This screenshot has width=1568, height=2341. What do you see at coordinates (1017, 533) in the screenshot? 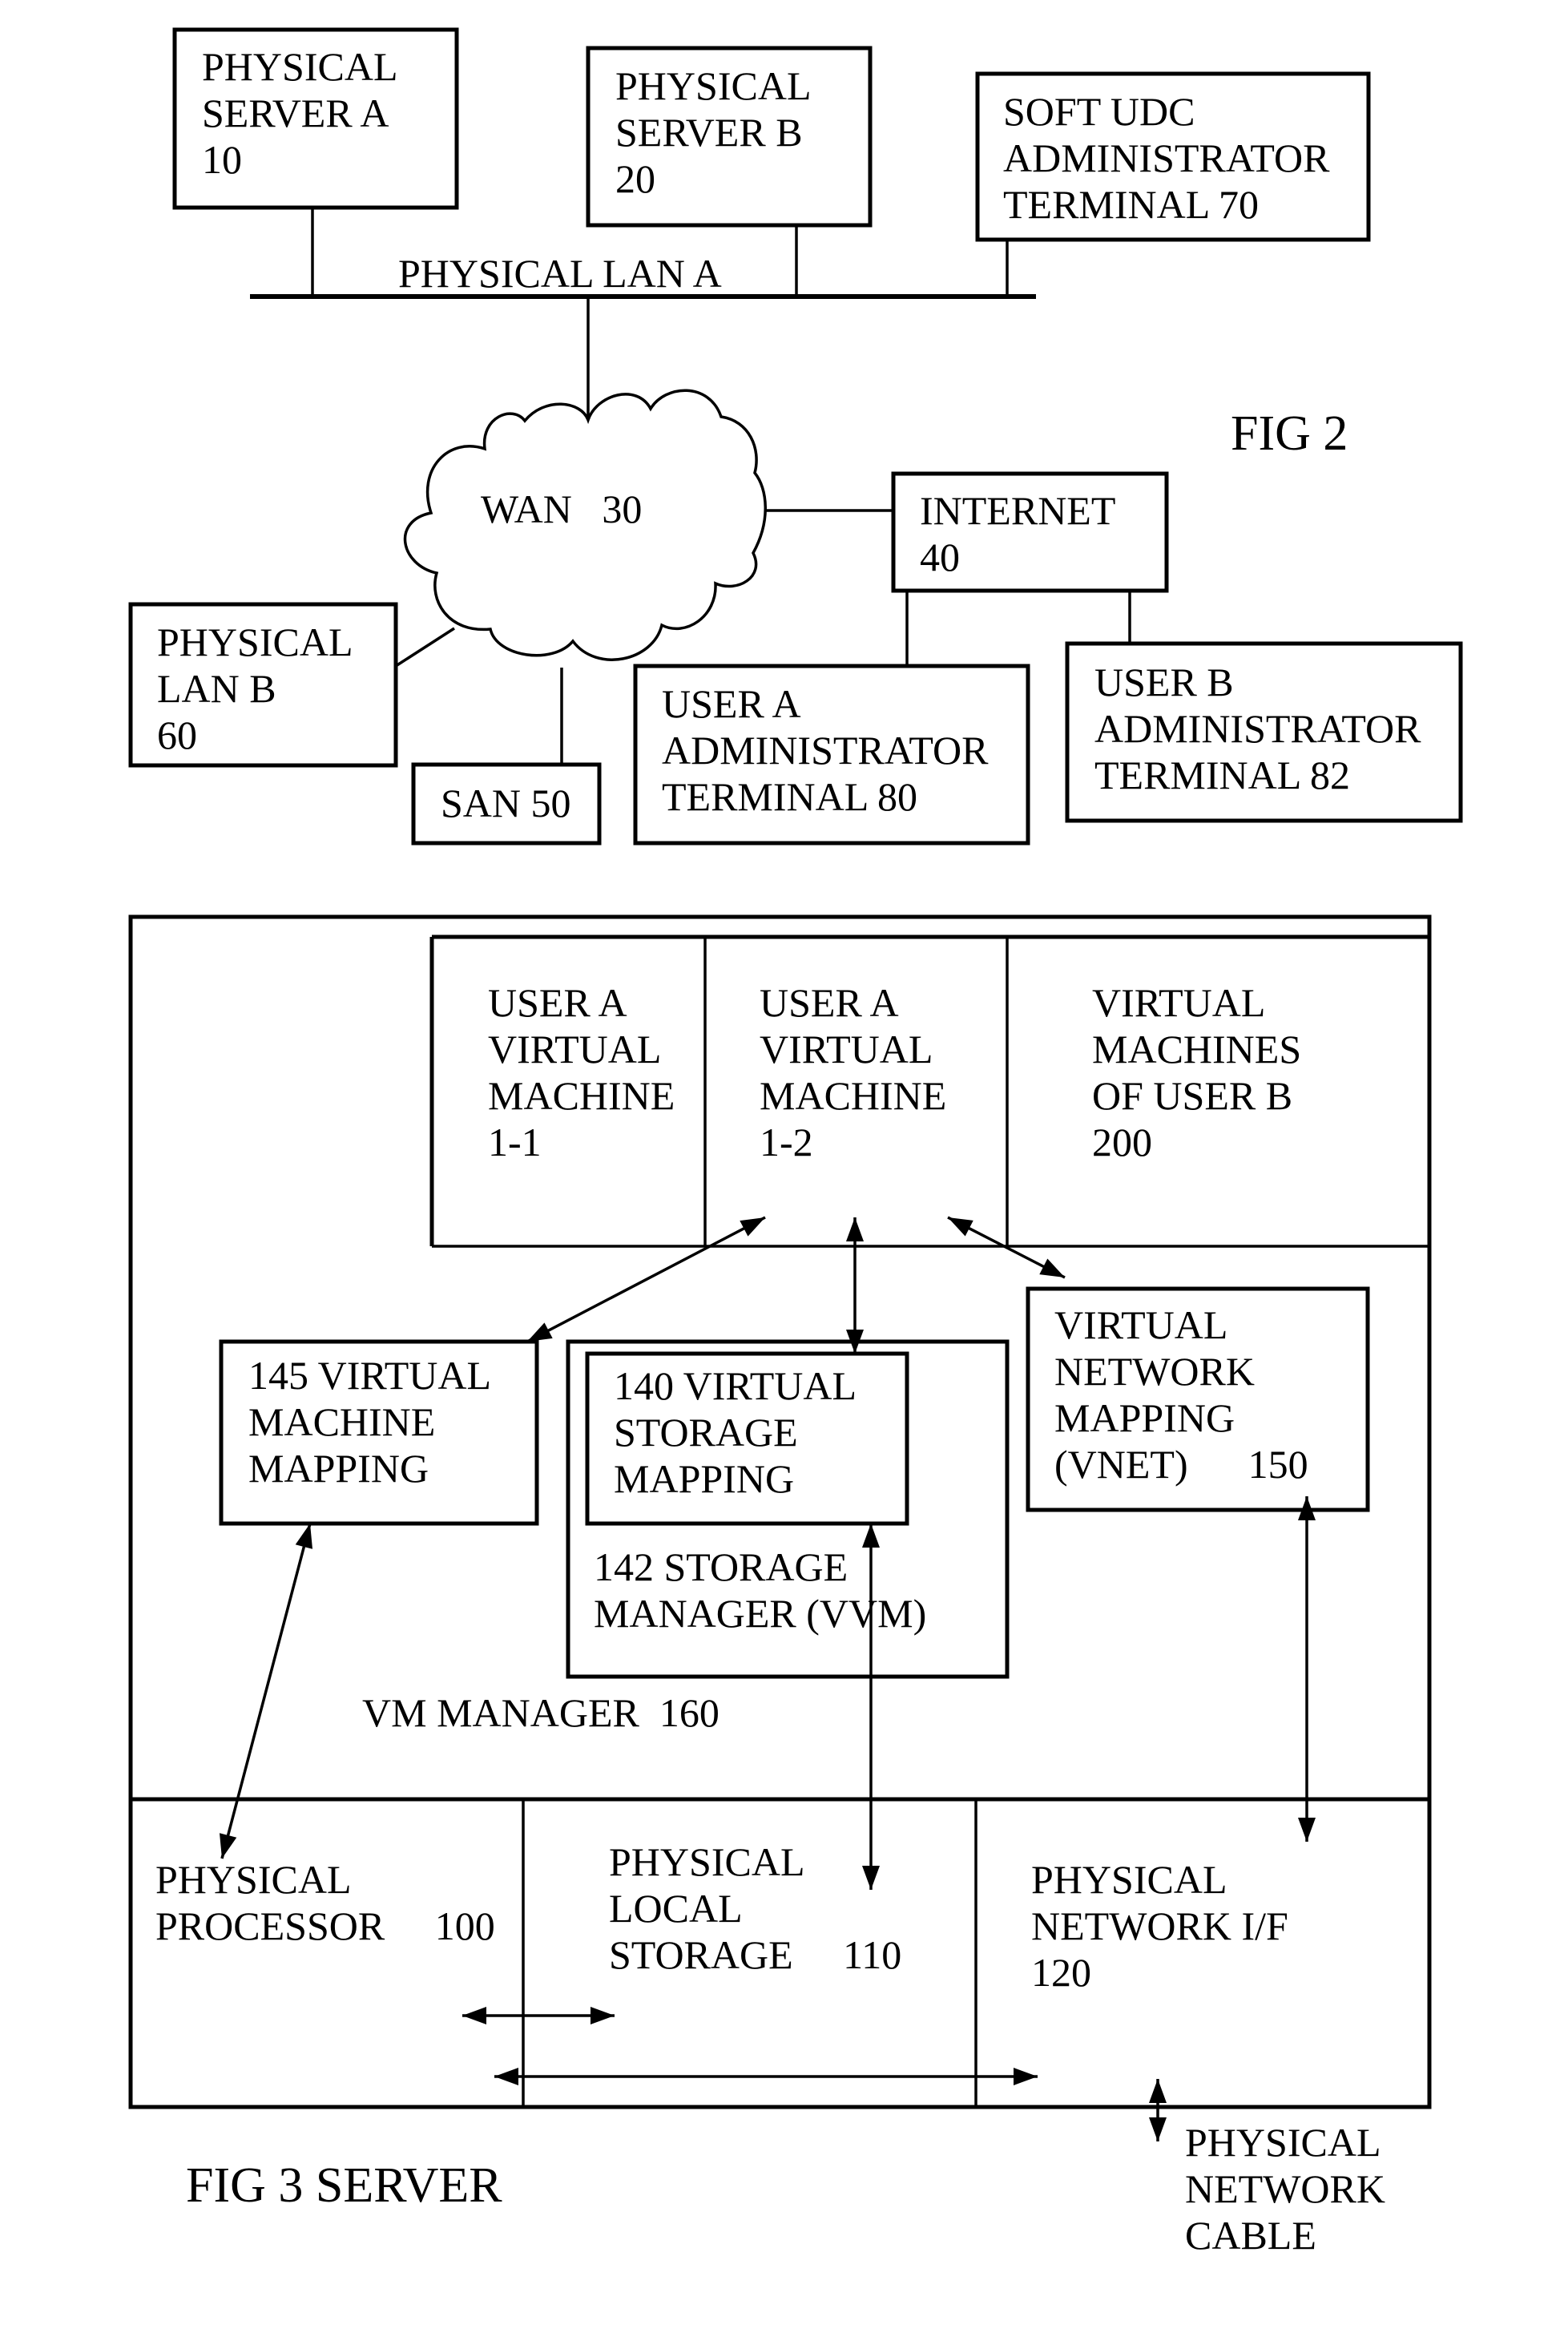
I see `internet-label: INTERNET 40` at bounding box center [1017, 533].